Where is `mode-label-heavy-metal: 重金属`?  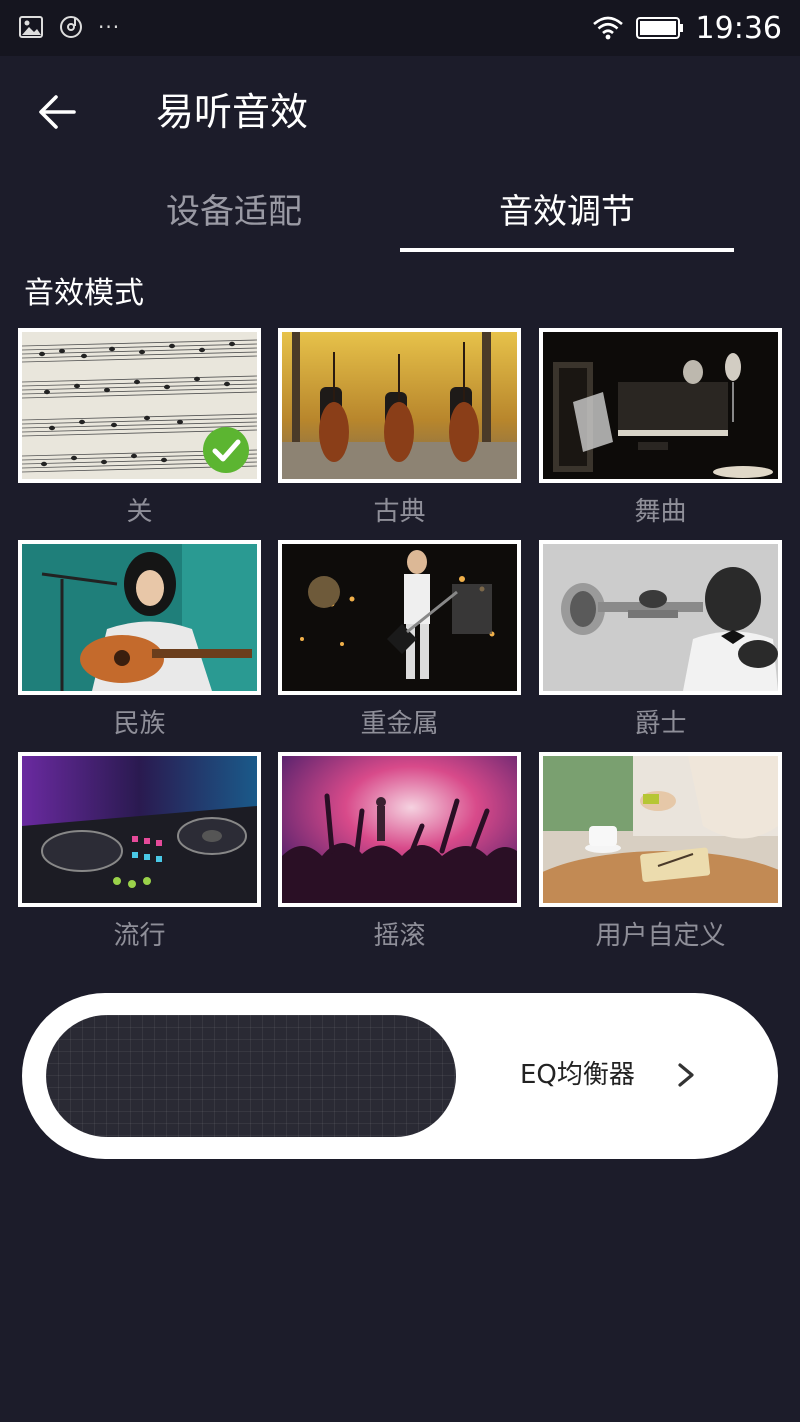
mode-label-heavy-metal: 重金属 is located at coordinates (399, 724).